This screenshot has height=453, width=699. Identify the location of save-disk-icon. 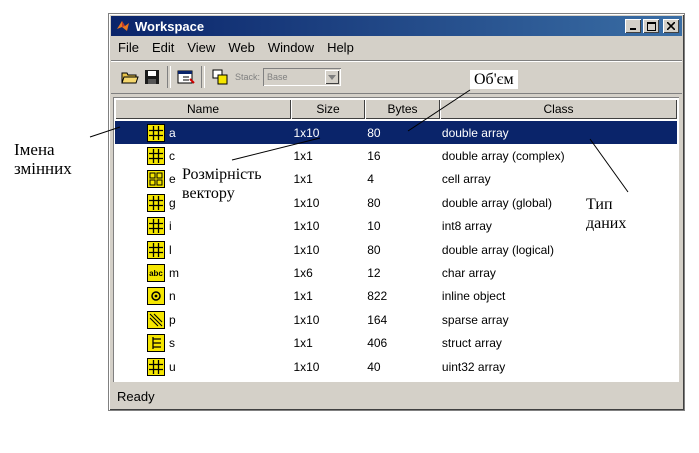
(152, 77).